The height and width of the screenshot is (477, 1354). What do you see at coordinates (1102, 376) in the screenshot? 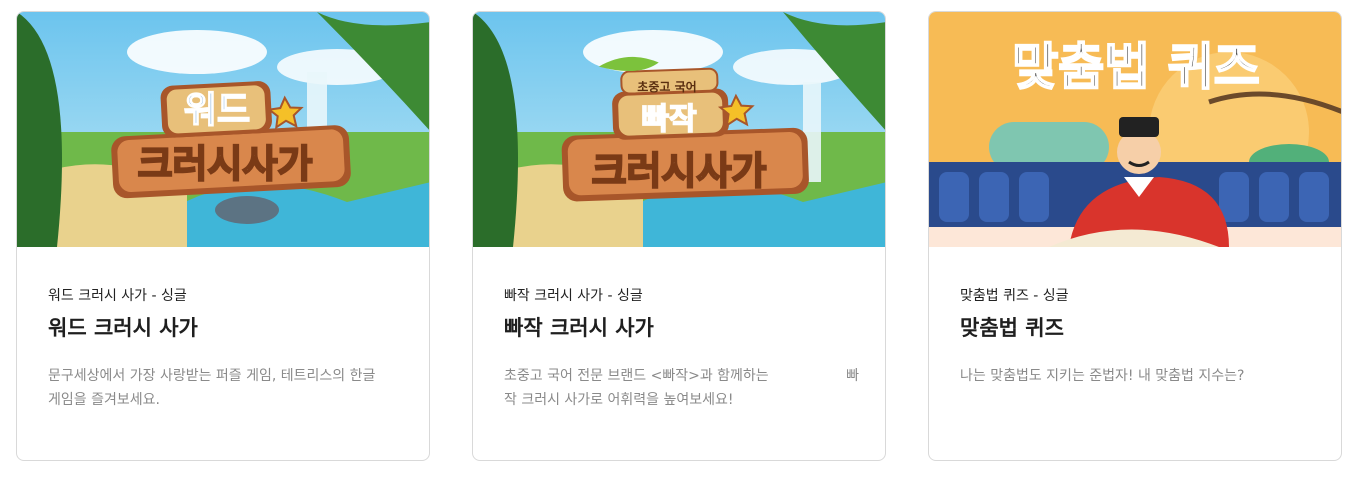
I see `card-description: 나는 맞춤법도 지키는 준법자! 내 맞춤법 지수는?` at bounding box center [1102, 376].